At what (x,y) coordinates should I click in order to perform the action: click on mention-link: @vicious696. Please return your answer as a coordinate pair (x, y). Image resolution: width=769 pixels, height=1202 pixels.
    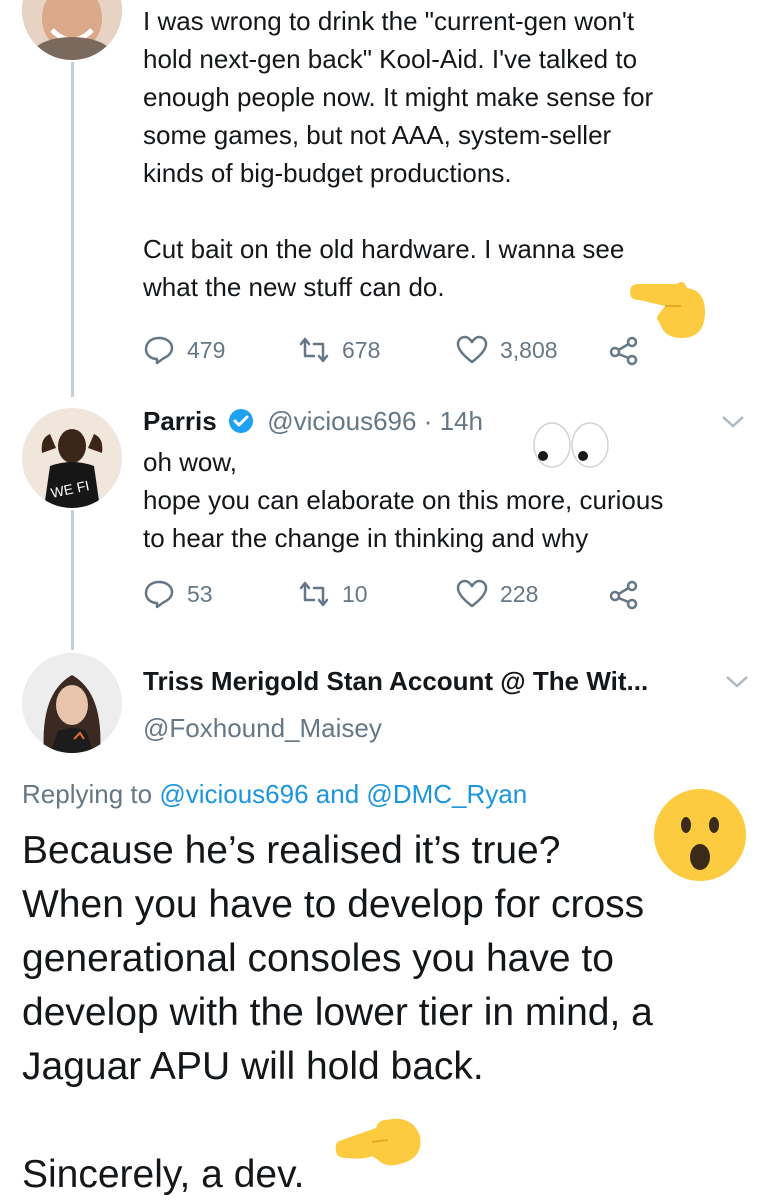
    Looking at the image, I should click on (233, 794).